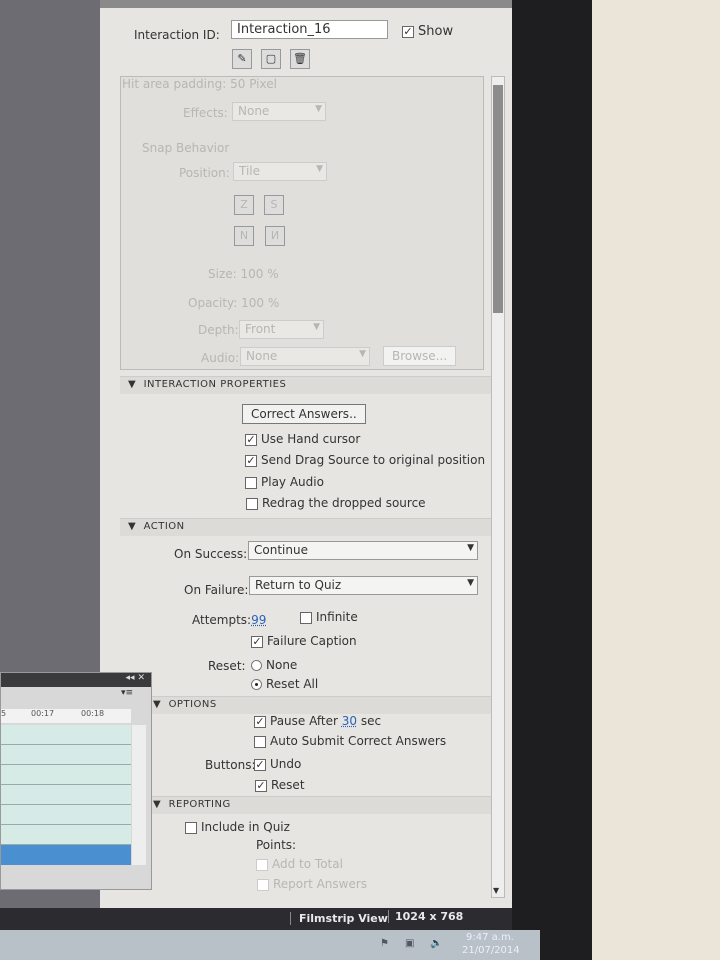 This screenshot has height=960, width=720. What do you see at coordinates (302, 439) in the screenshot?
I see `use-hand-cursor-checkbox: ✓ Use Hand cursor` at bounding box center [302, 439].